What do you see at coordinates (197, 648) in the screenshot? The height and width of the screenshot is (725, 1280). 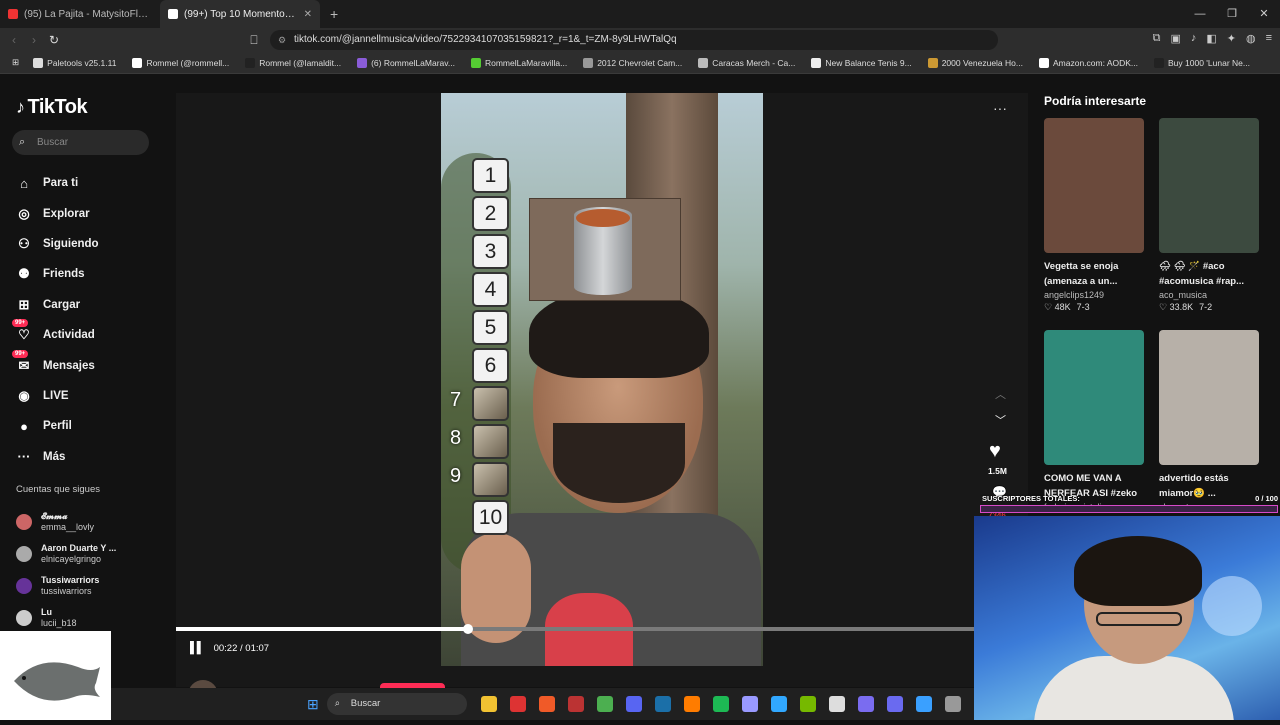 I see `pause-icon: ▌▌` at bounding box center [197, 648].